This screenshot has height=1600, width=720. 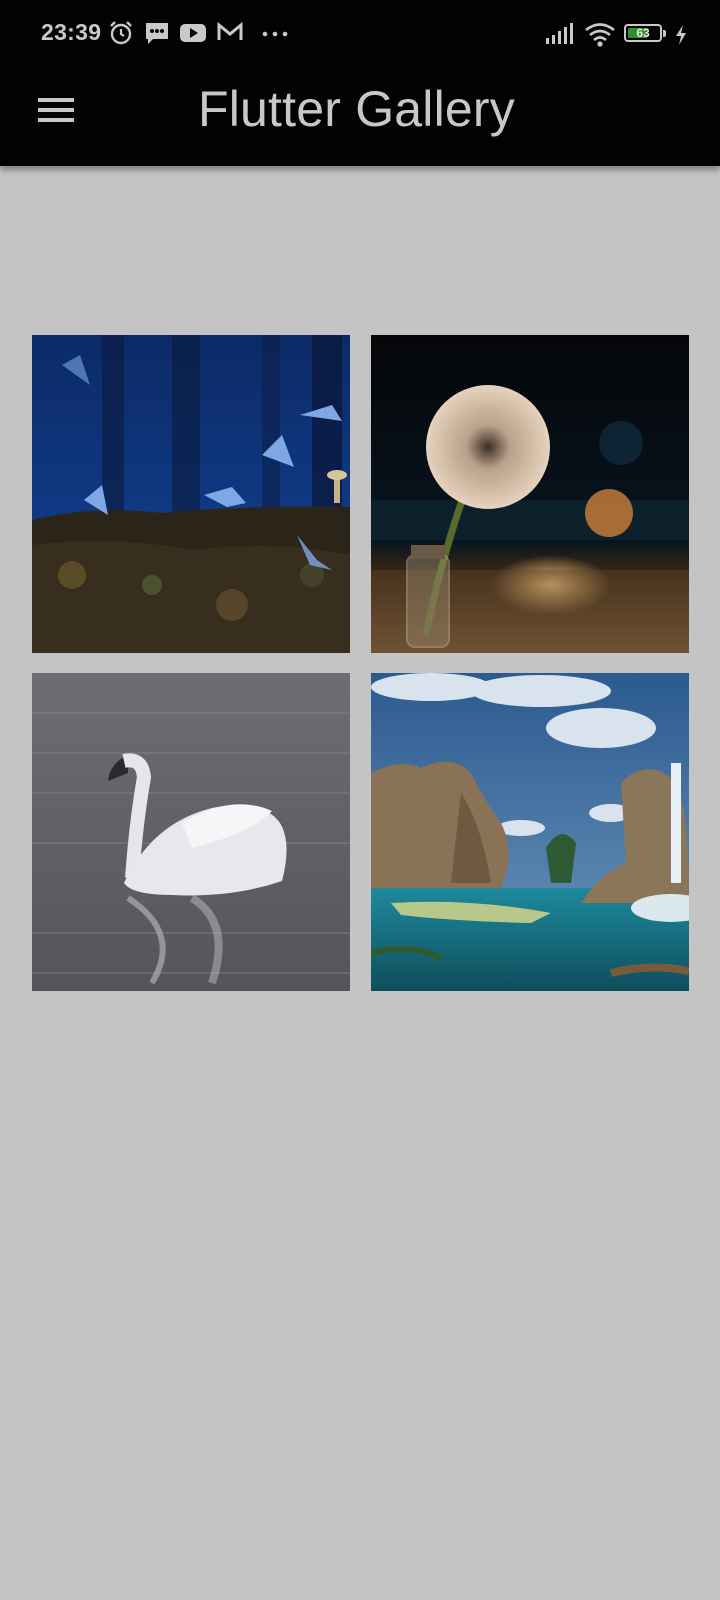 I want to click on gallery-image-swan, so click(x=191, y=832).